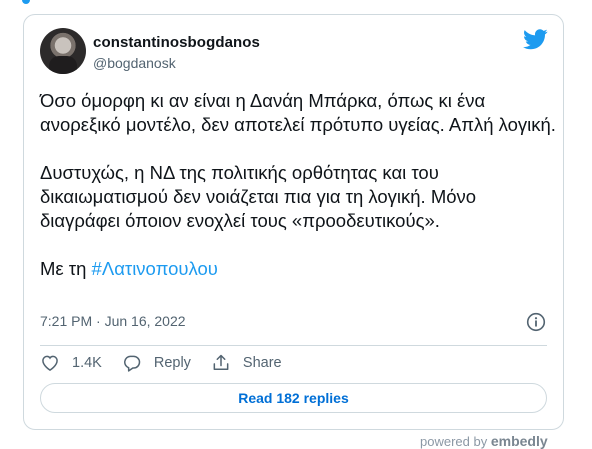 This screenshot has height=449, width=592. What do you see at coordinates (454, 441) in the screenshot?
I see `powered-prefix: powered by` at bounding box center [454, 441].